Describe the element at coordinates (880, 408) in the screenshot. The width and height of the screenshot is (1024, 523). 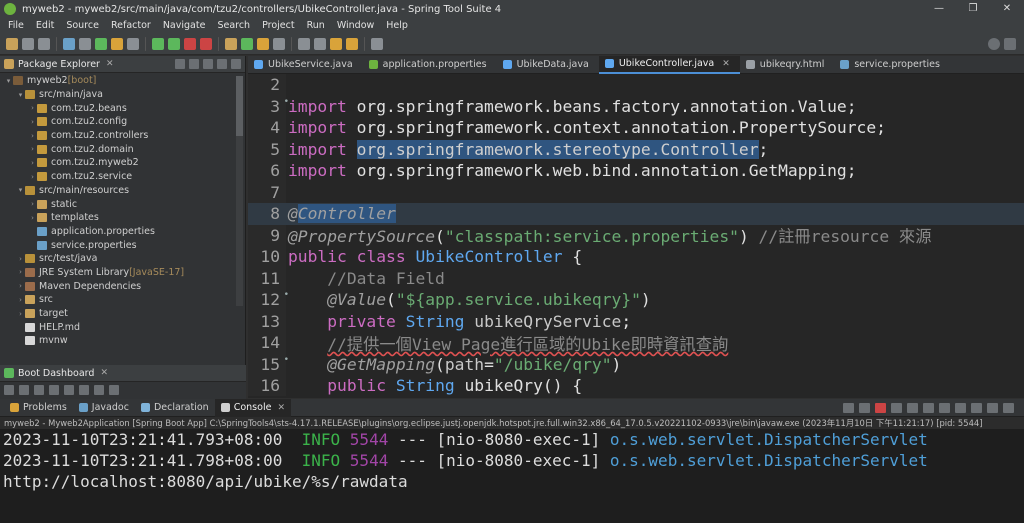
I see `terminate-icon` at that location.